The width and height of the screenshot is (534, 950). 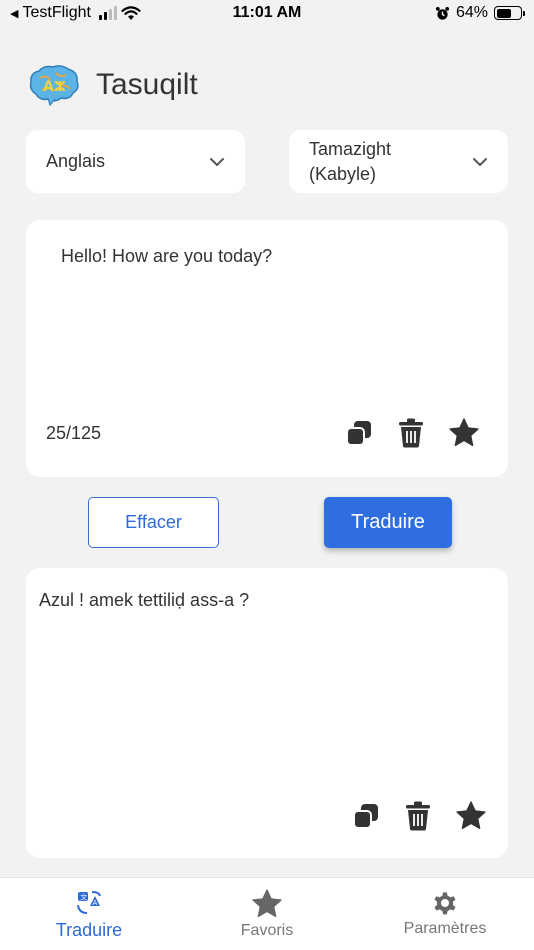 I want to click on target-language-select: Tamazight (Kabyle), so click(x=398, y=161).